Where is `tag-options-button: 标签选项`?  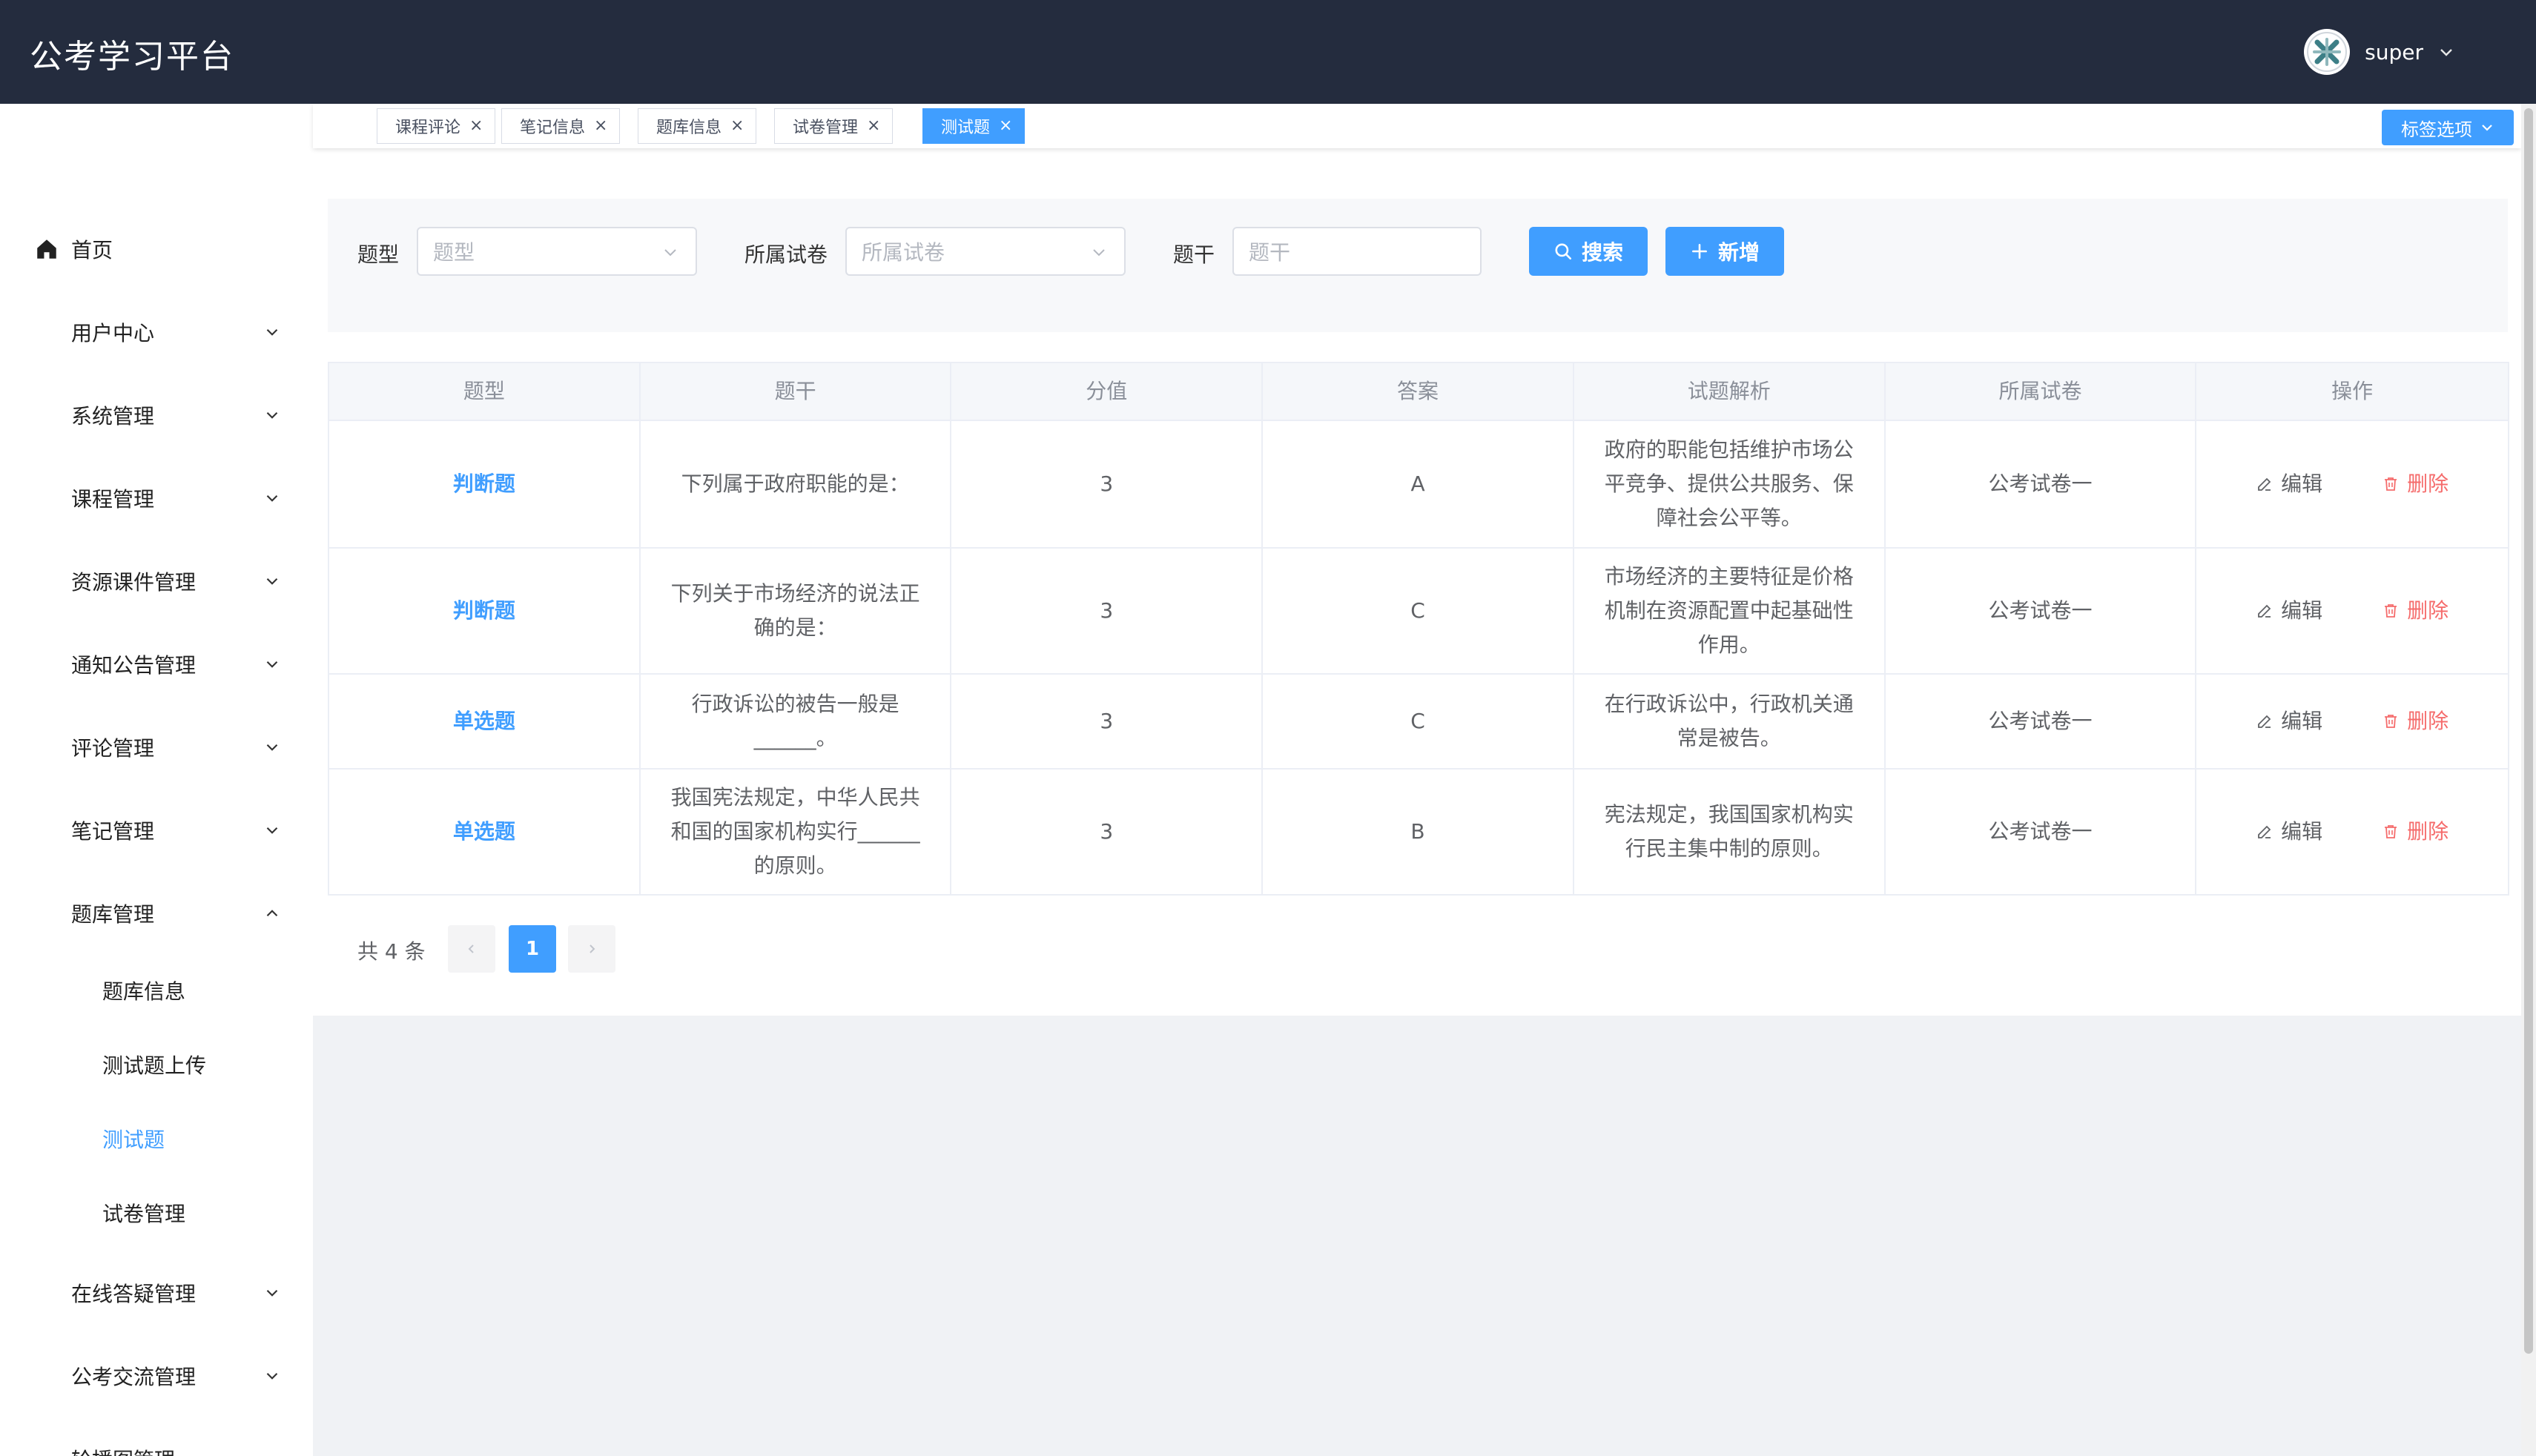
tag-options-button: 标签选项 is located at coordinates (2448, 128).